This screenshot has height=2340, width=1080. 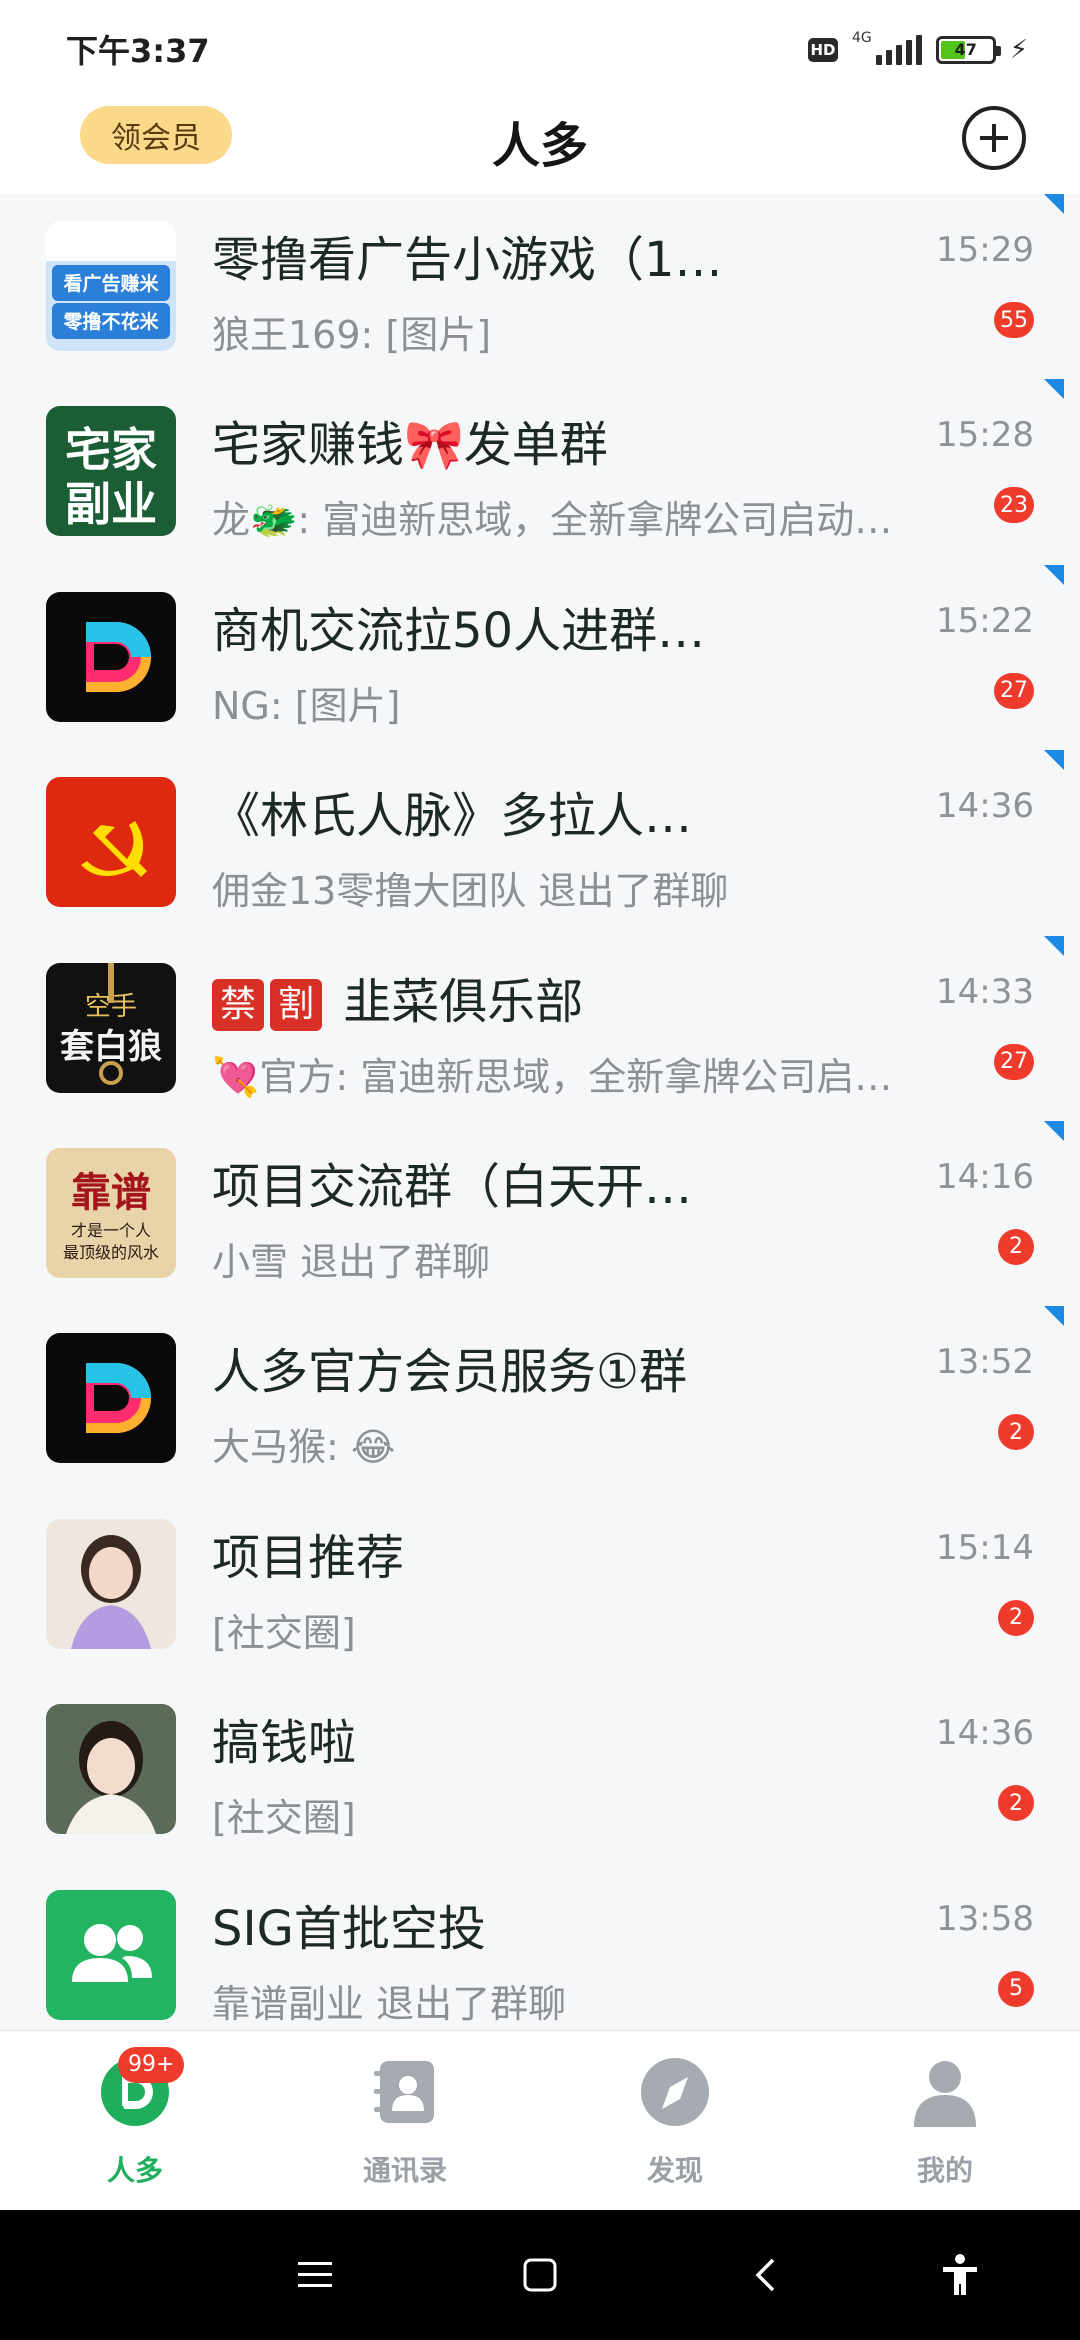 I want to click on chat-name: 禁割 韭菜俱乐部, so click(x=572, y=997).